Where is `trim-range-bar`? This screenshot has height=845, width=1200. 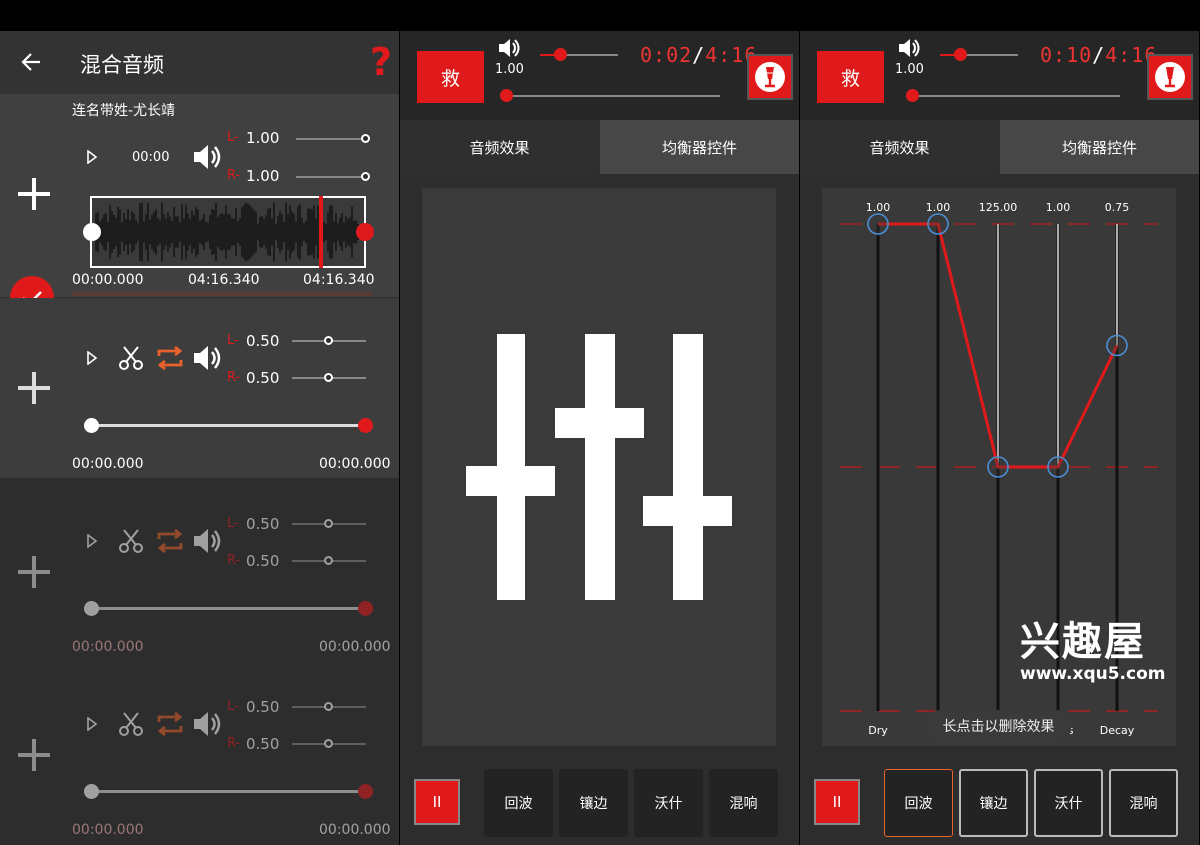 trim-range-bar is located at coordinates (222, 294).